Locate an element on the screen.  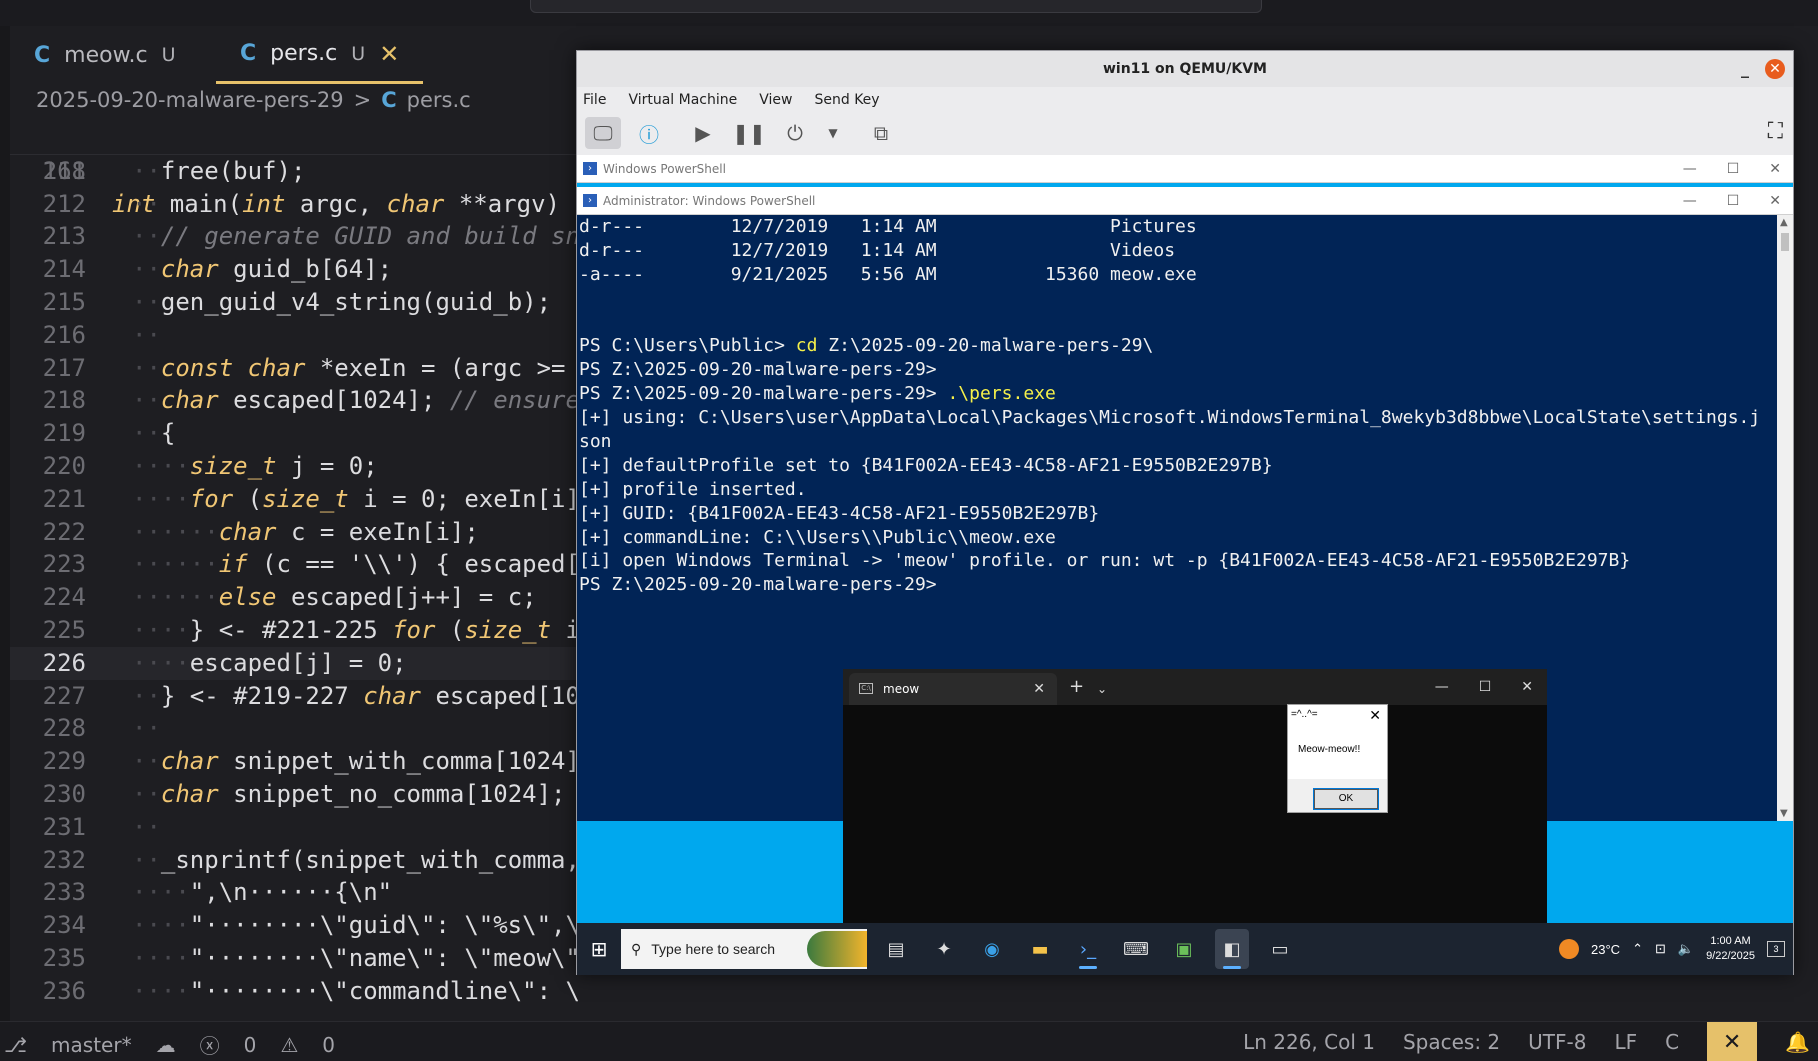
chevron-up-icon: ⌃ is located at coordinates (1637, 949).